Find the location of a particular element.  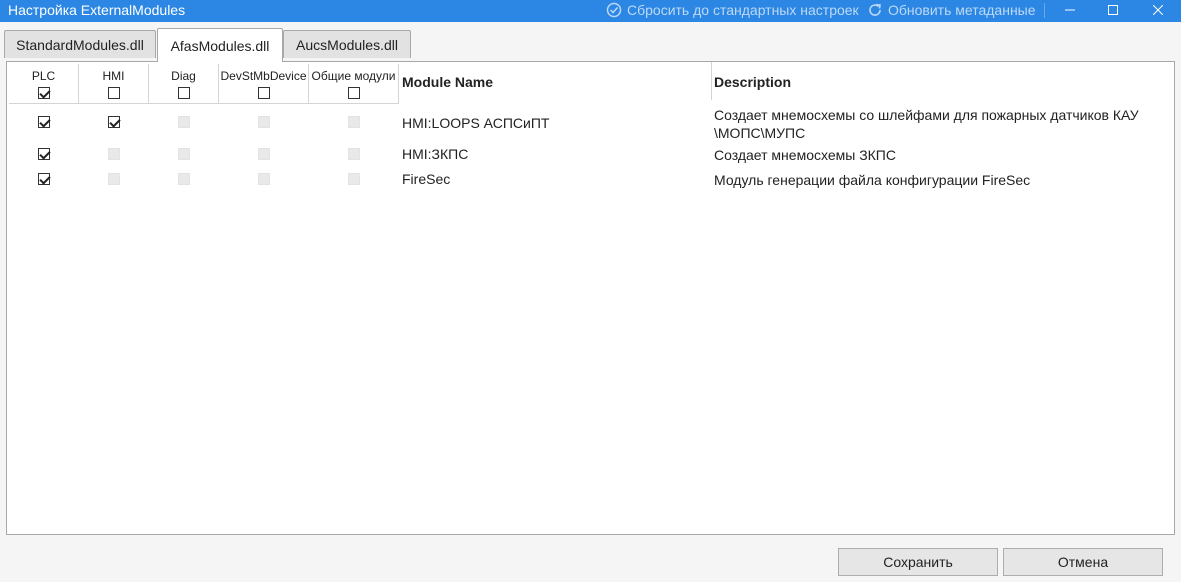

column-divider is located at coordinates (711, 81).